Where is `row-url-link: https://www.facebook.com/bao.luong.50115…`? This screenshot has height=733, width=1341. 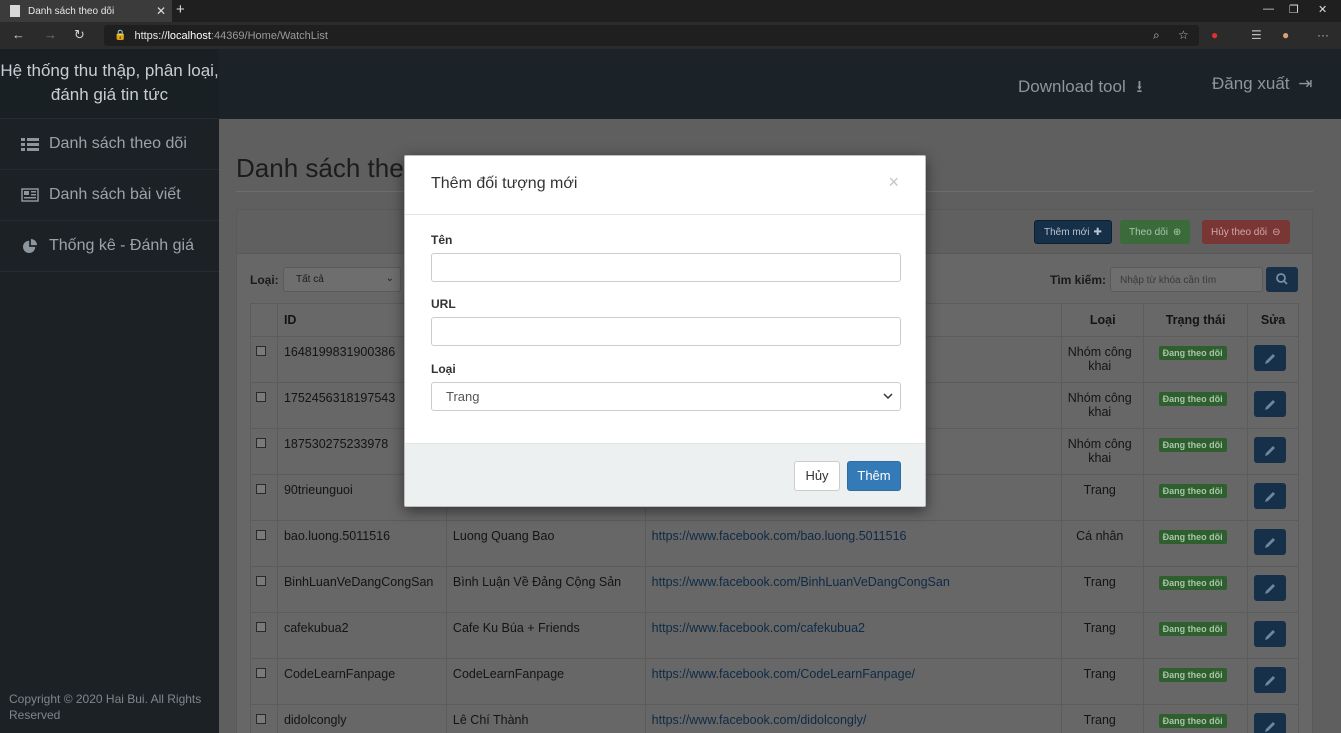
row-url-link: https://www.facebook.com/bao.luong.50115… is located at coordinates (853, 543).